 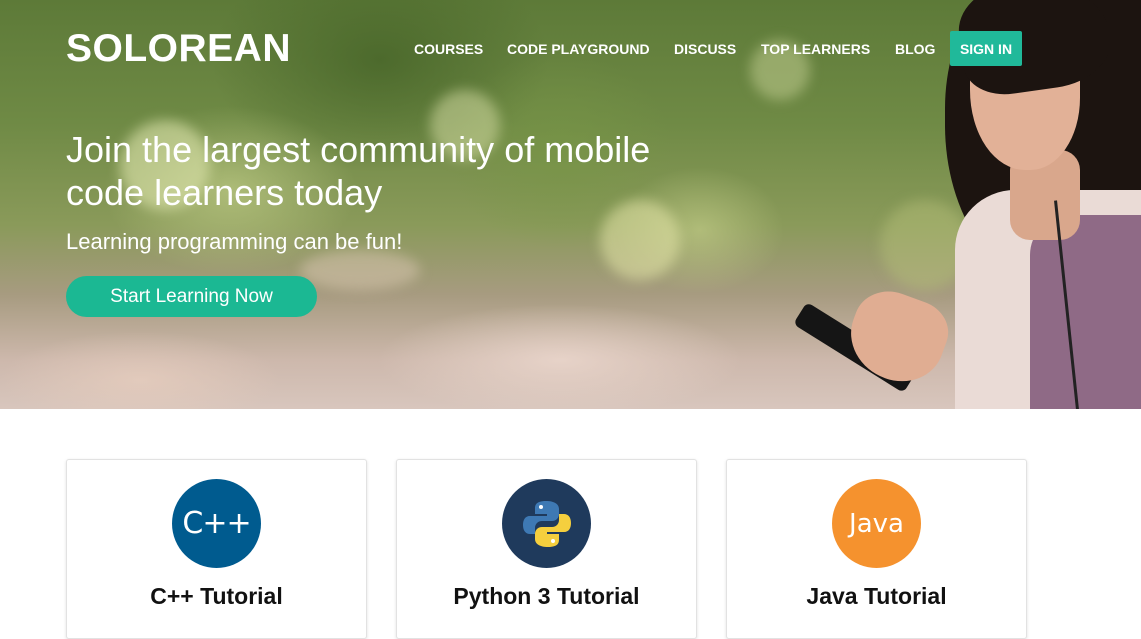 What do you see at coordinates (876, 596) in the screenshot?
I see `course-title: Java Tutorial` at bounding box center [876, 596].